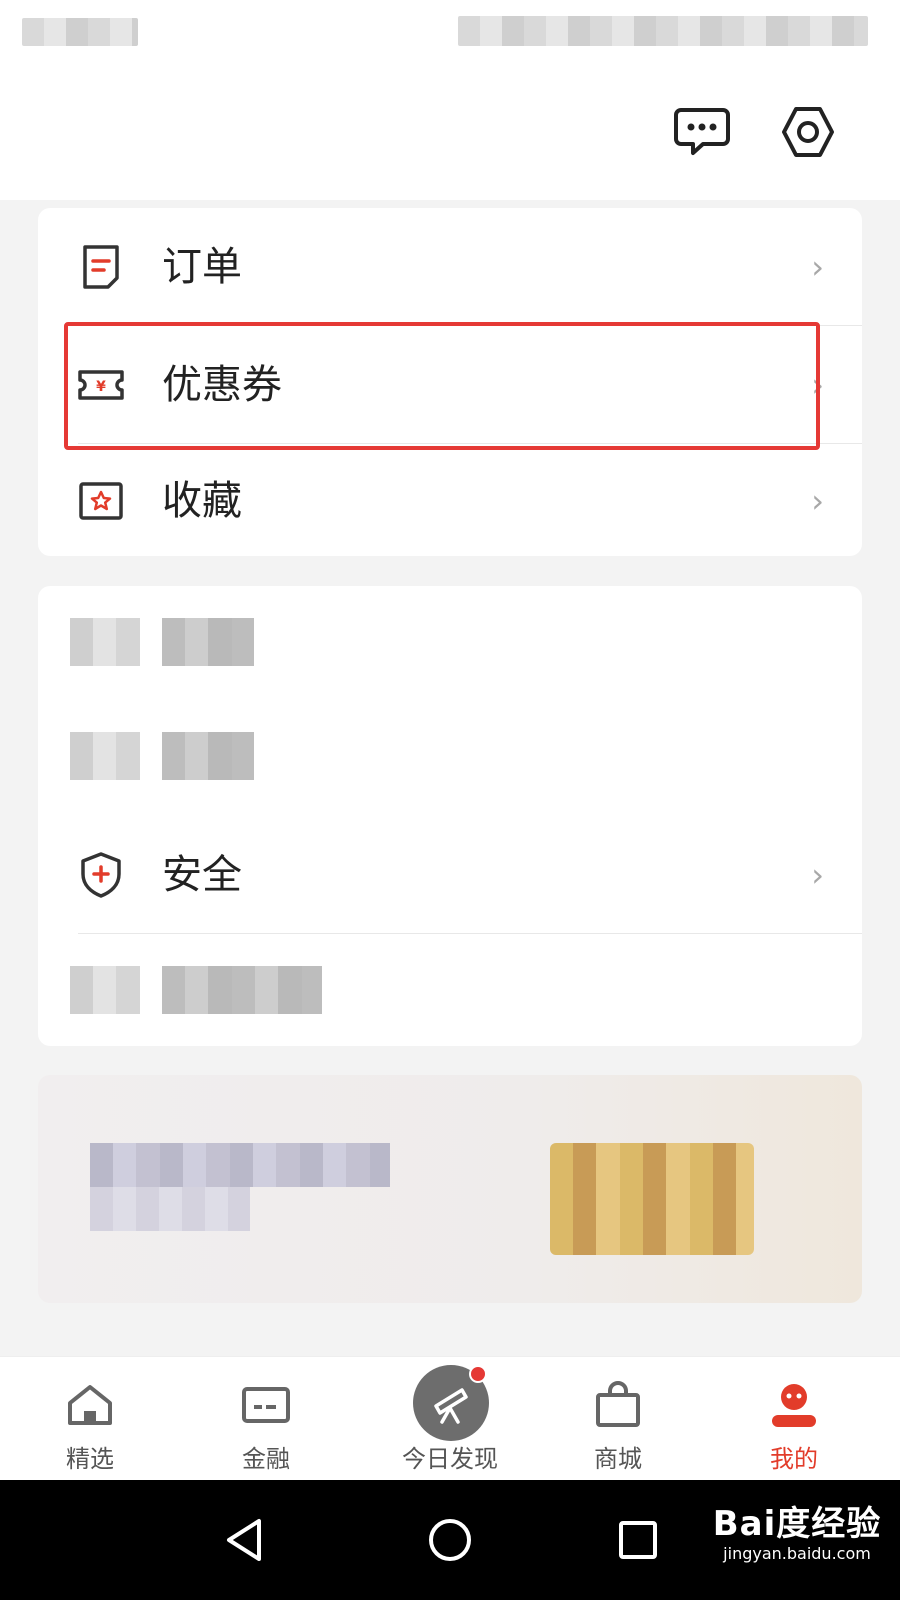 Image resolution: width=900 pixels, height=1600 pixels. I want to click on tab-label: 我的, so click(794, 1459).